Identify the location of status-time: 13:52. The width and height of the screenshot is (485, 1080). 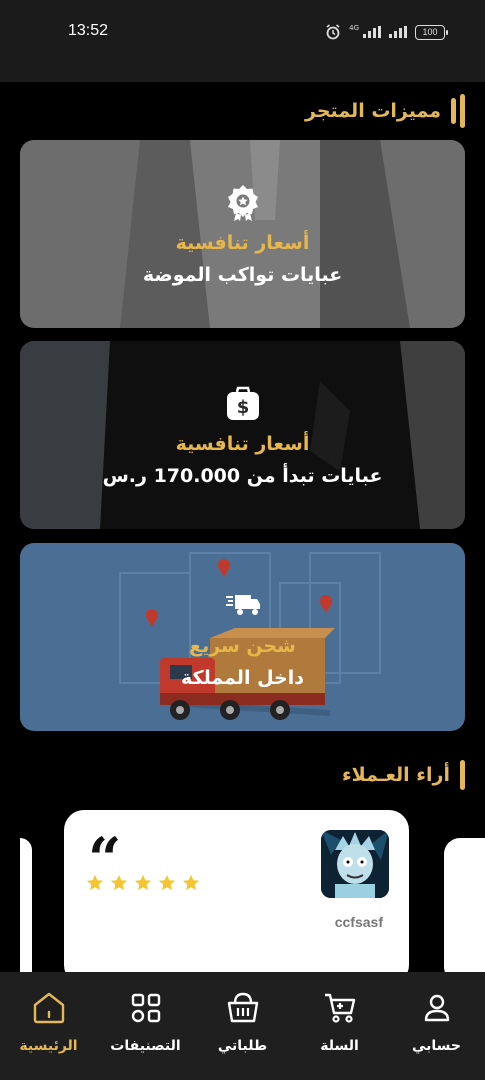
(88, 30).